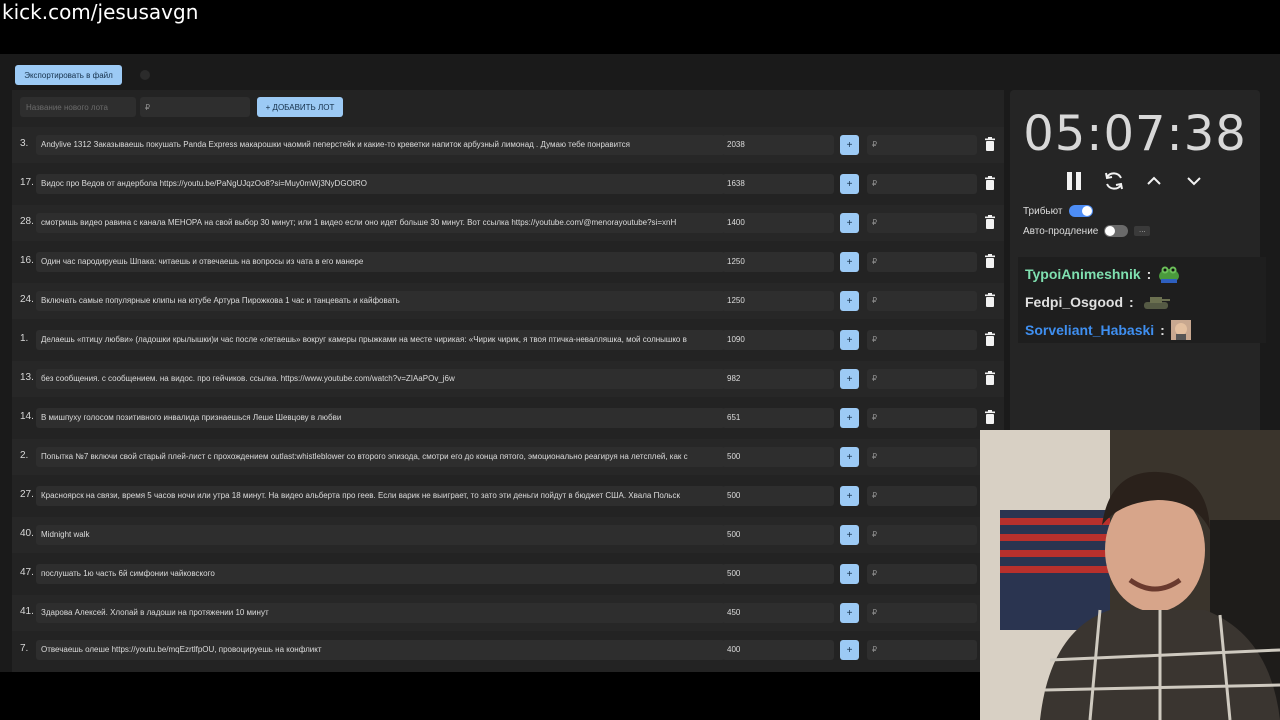 The width and height of the screenshot is (1280, 720). I want to click on chevron-down-icon, so click(1194, 181).